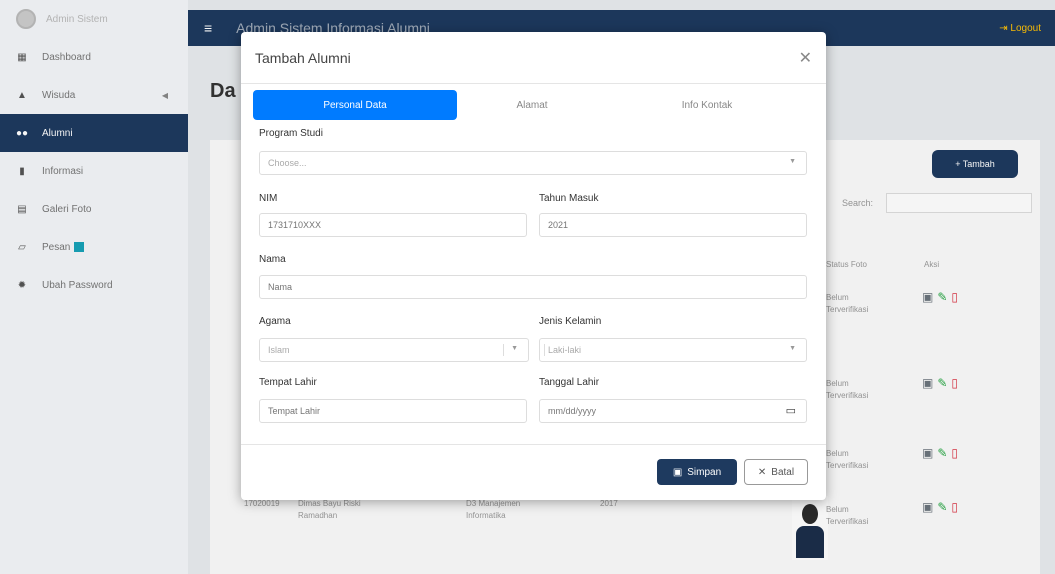 This screenshot has height=574, width=1055. I want to click on agama-value: Islam, so click(279, 350).